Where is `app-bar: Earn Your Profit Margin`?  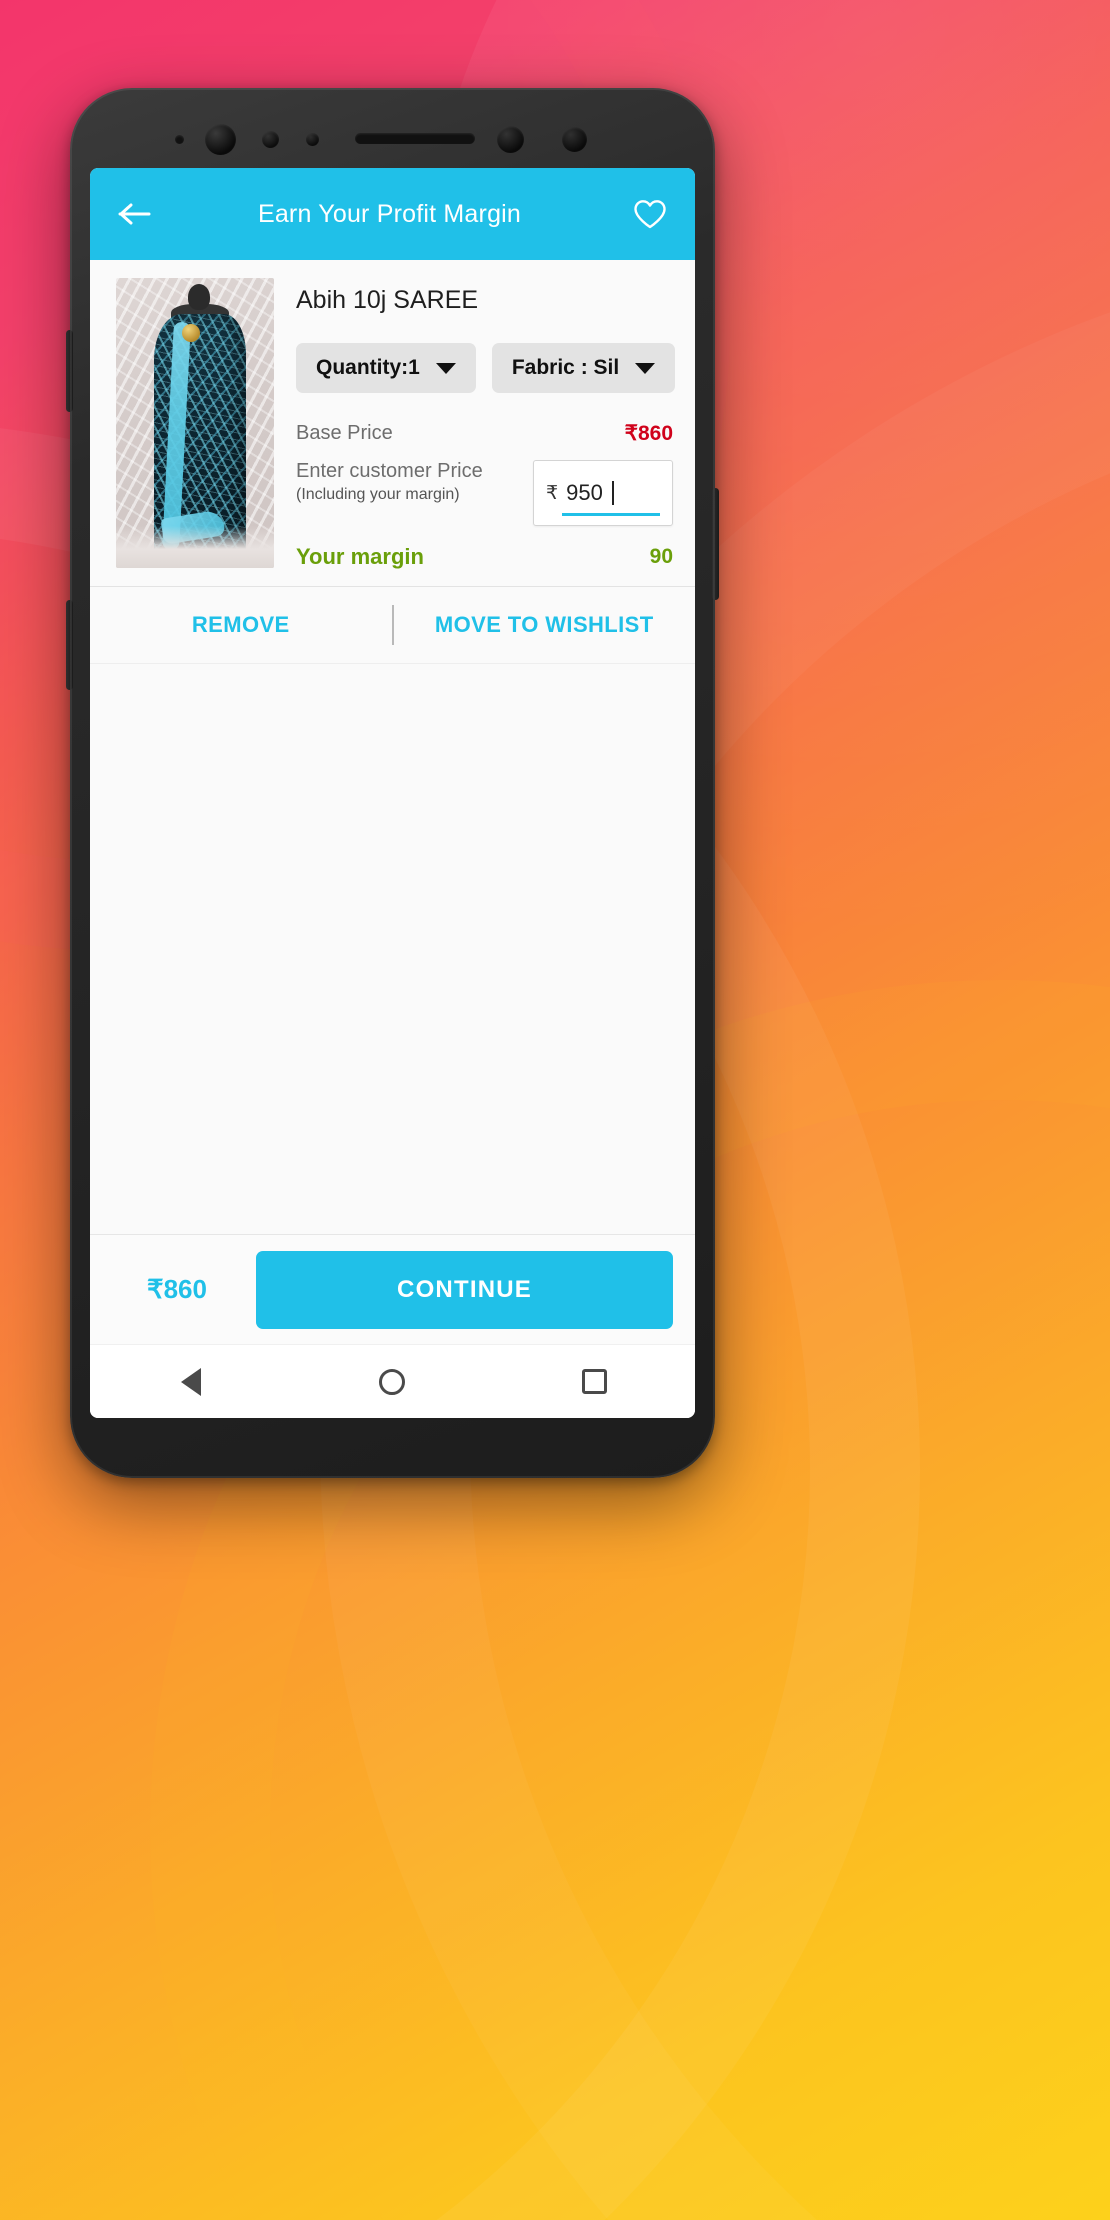
app-bar: Earn Your Profit Margin is located at coordinates (392, 214).